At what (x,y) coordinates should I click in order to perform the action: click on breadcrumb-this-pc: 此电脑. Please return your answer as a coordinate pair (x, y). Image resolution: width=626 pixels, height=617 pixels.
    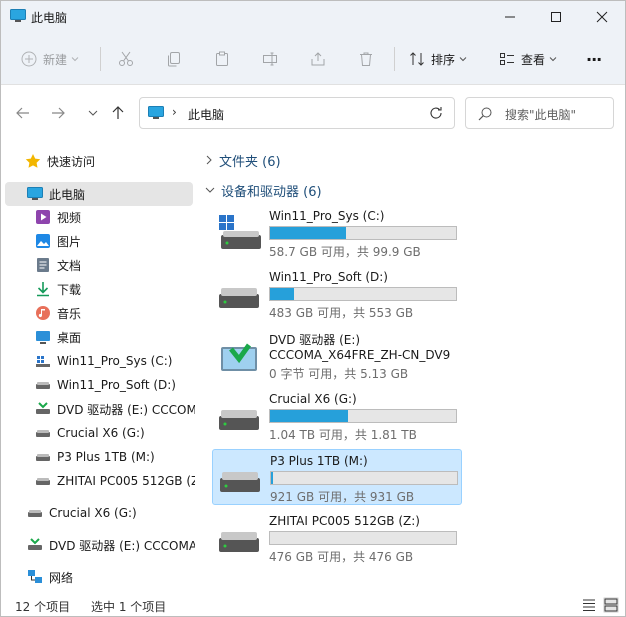
    Looking at the image, I should click on (206, 114).